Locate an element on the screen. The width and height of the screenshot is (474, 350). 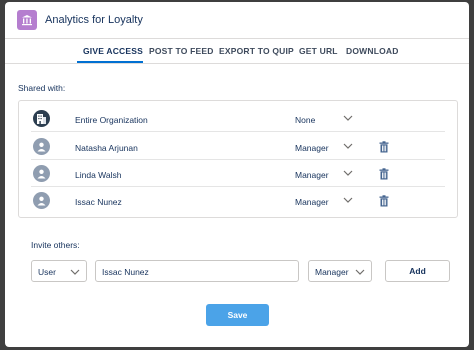
invite-type-value: User is located at coordinates (47, 272).